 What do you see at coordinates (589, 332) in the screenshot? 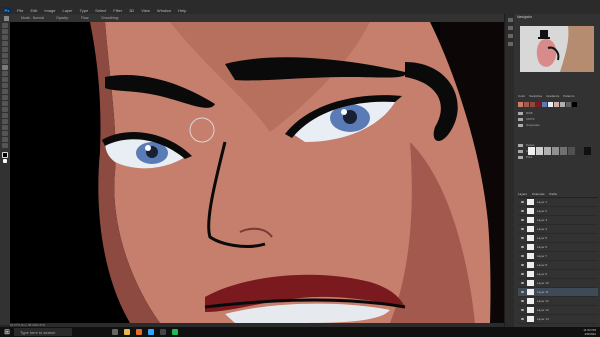
I see `system-tray-clock: 11:52 PM 4/9/2022` at bounding box center [589, 332].